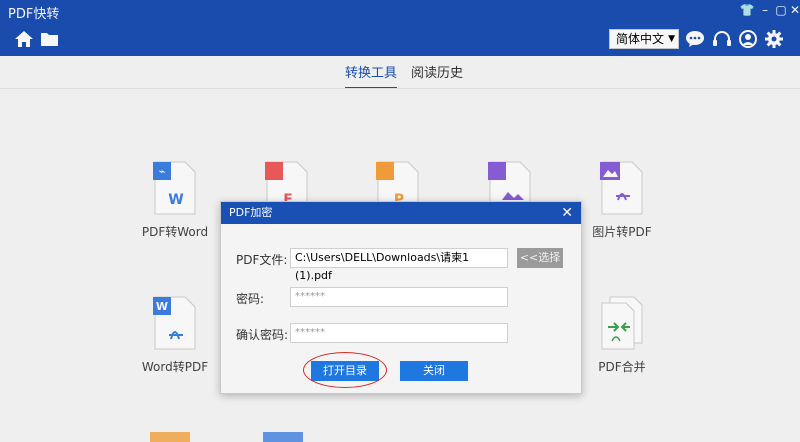  I want to click on choose-file-button: <<选择, so click(540, 258).